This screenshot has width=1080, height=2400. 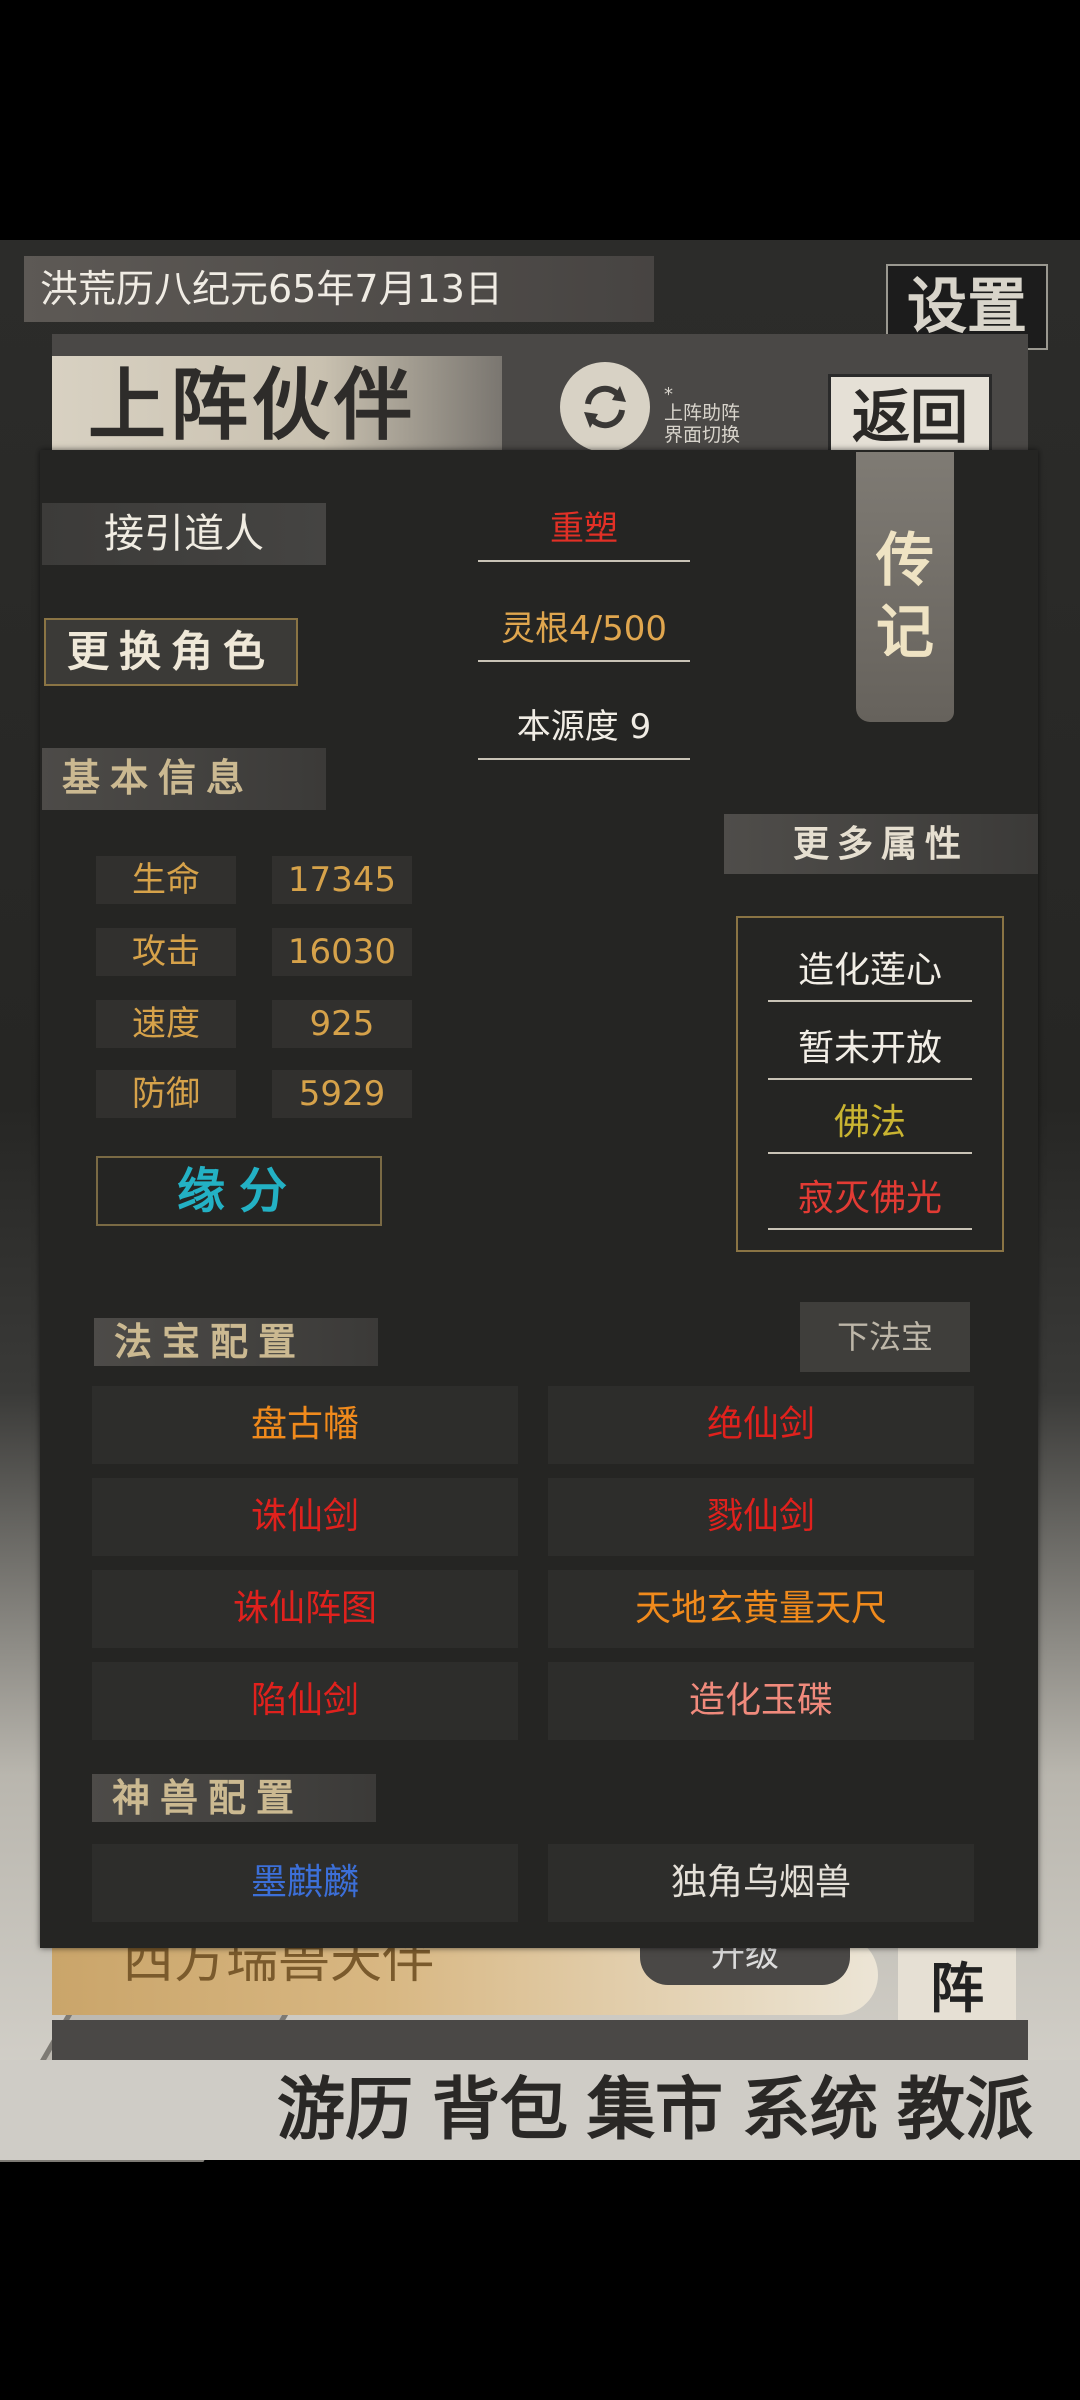 What do you see at coordinates (965, 2110) in the screenshot?
I see `nav-sect: 教派` at bounding box center [965, 2110].